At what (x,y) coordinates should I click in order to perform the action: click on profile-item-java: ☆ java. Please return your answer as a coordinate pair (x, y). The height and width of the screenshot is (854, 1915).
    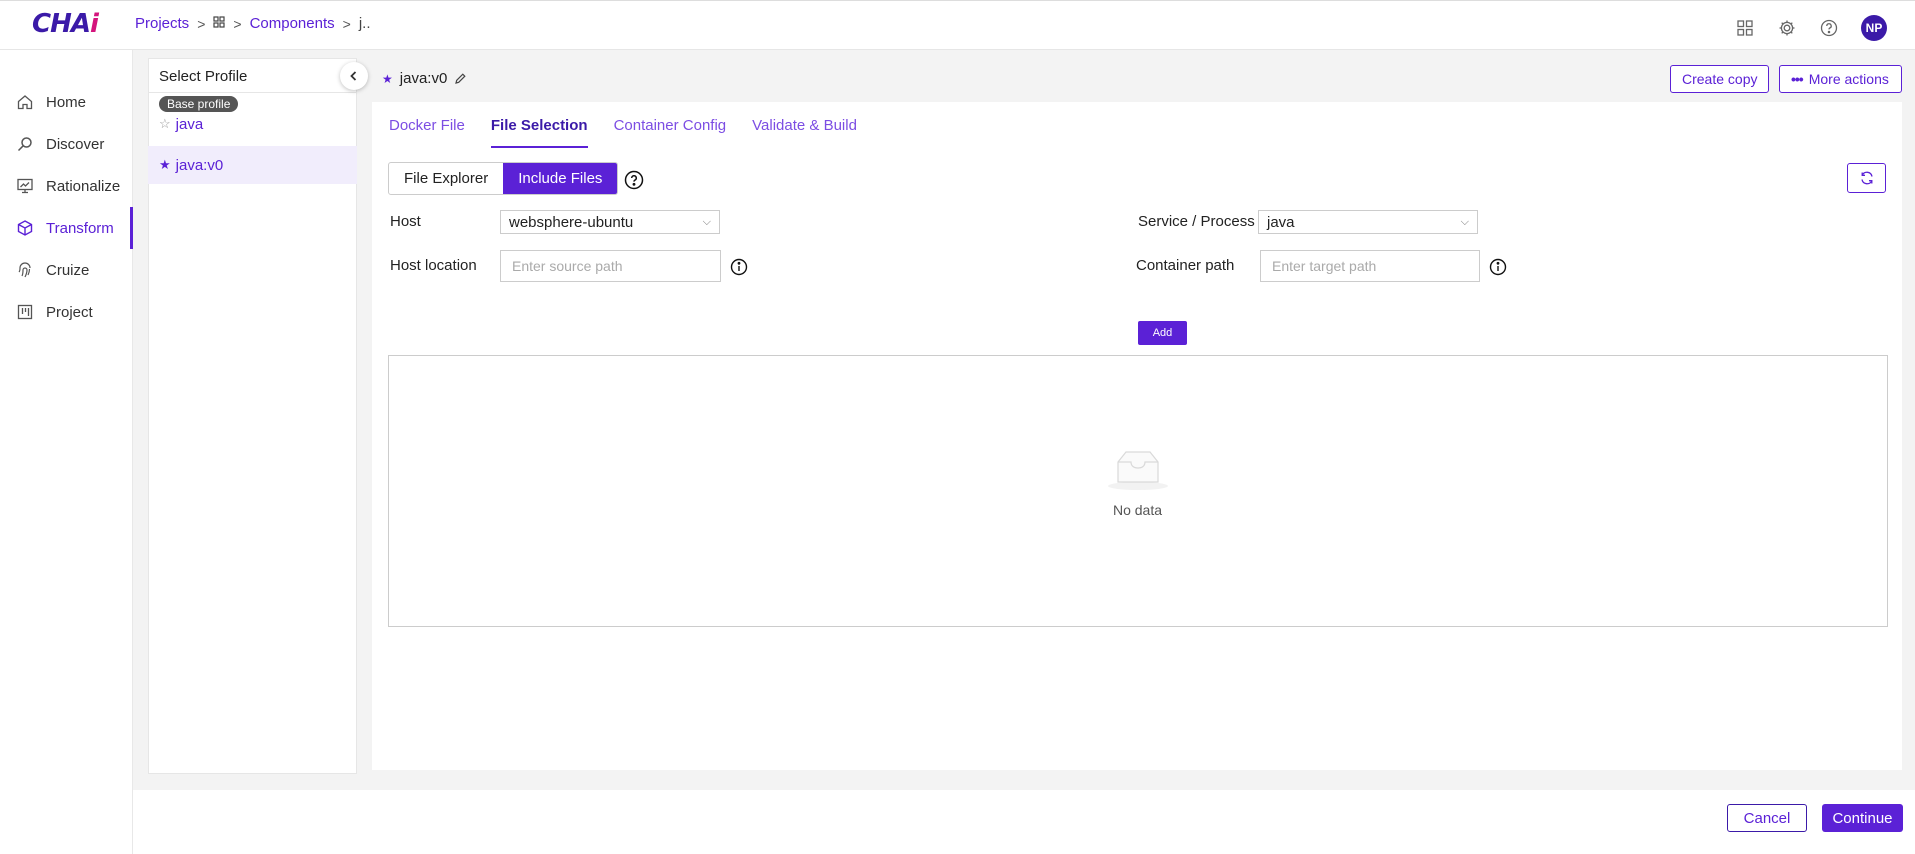
    Looking at the image, I should click on (252, 124).